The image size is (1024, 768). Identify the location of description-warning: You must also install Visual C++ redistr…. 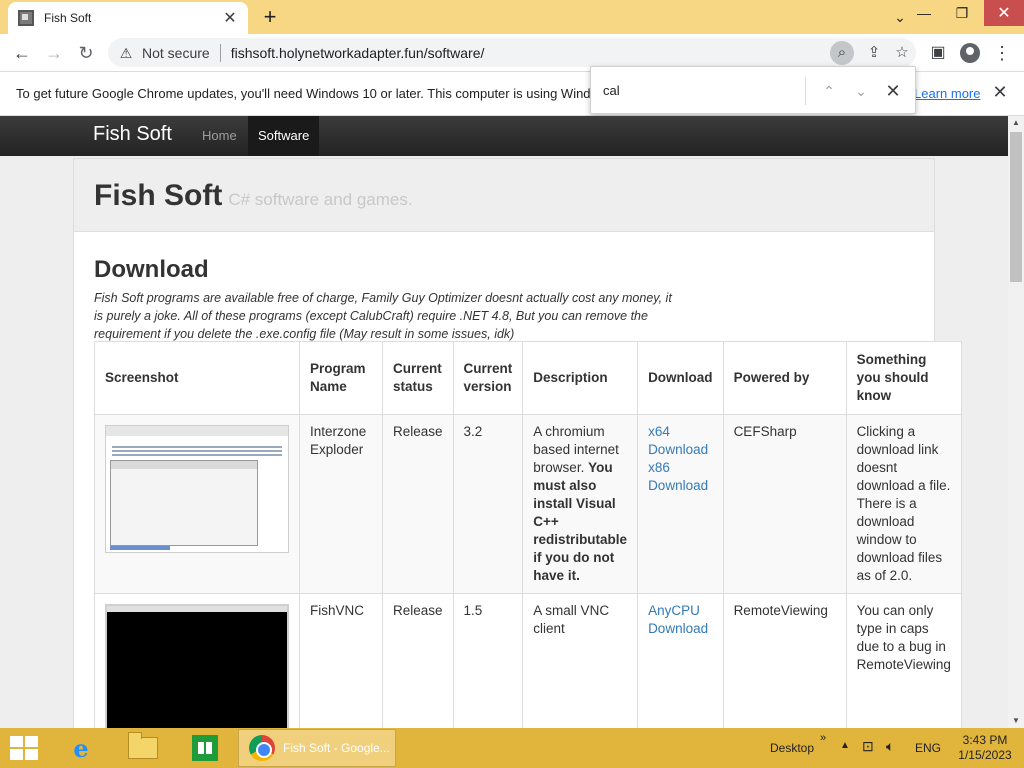
(580, 521).